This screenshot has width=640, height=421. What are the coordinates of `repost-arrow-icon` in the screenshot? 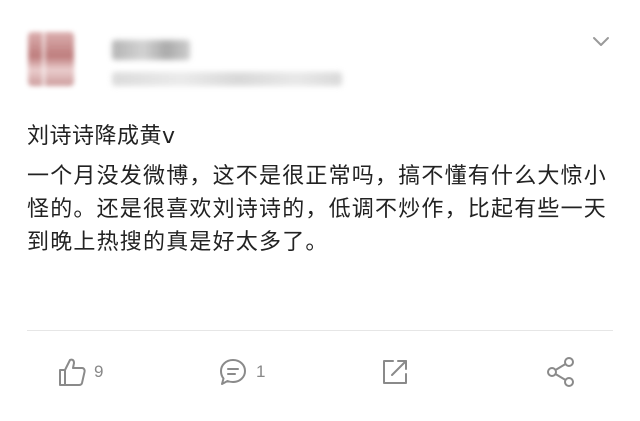 It's located at (395, 372).